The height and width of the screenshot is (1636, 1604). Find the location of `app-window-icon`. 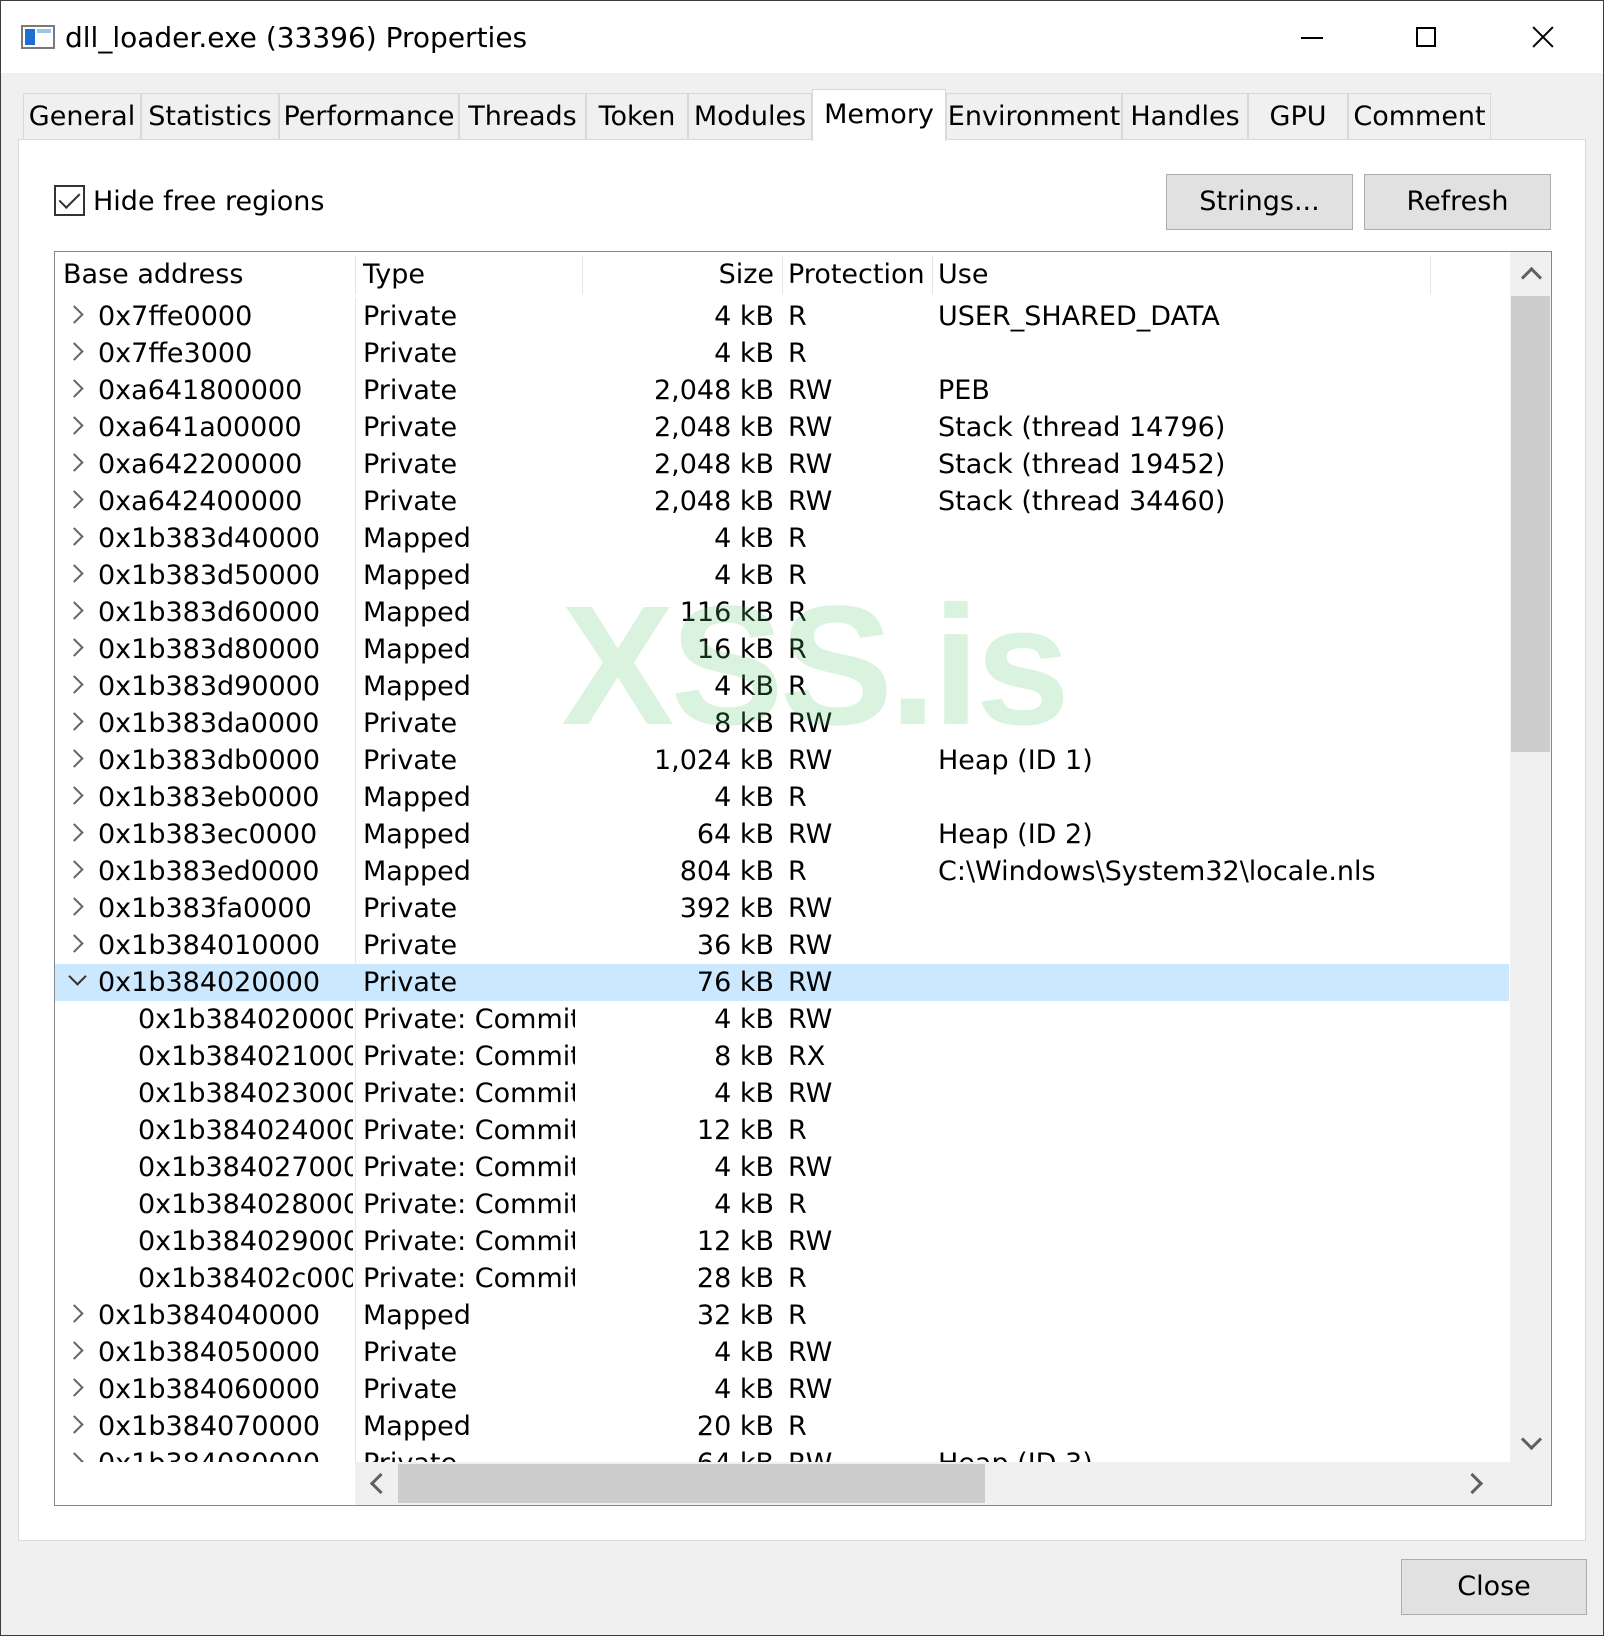

app-window-icon is located at coordinates (38, 37).